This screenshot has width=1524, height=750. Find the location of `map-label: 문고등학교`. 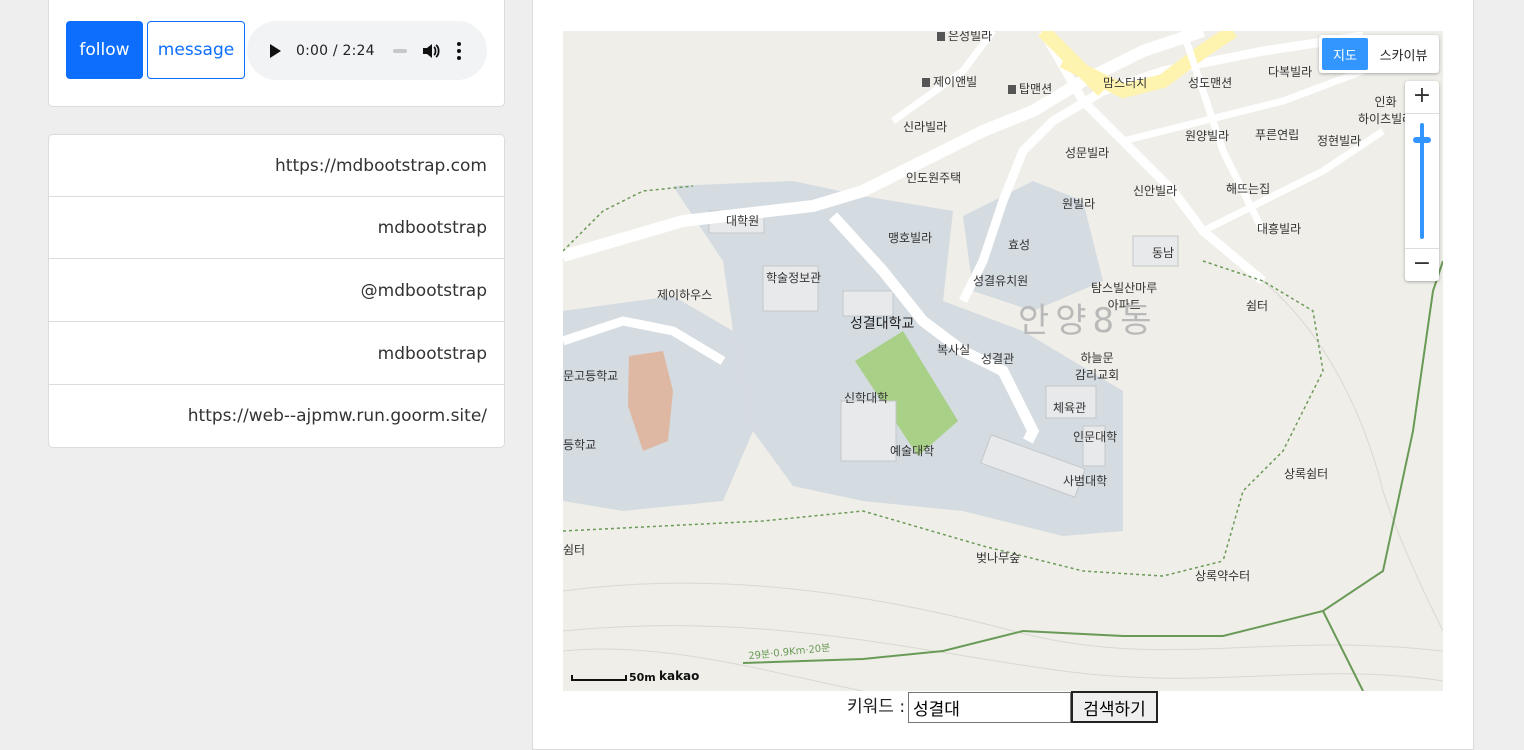

map-label: 문고등학교 is located at coordinates (591, 376).